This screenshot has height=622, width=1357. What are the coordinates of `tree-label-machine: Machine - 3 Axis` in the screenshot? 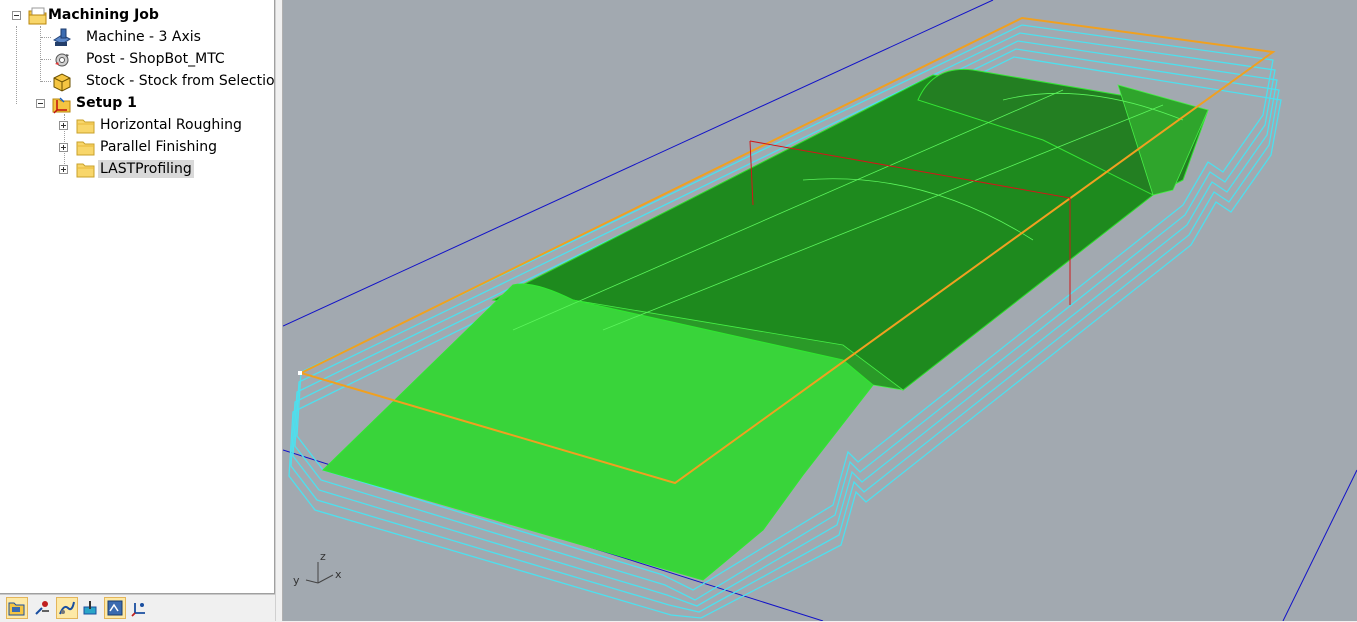 It's located at (143, 37).